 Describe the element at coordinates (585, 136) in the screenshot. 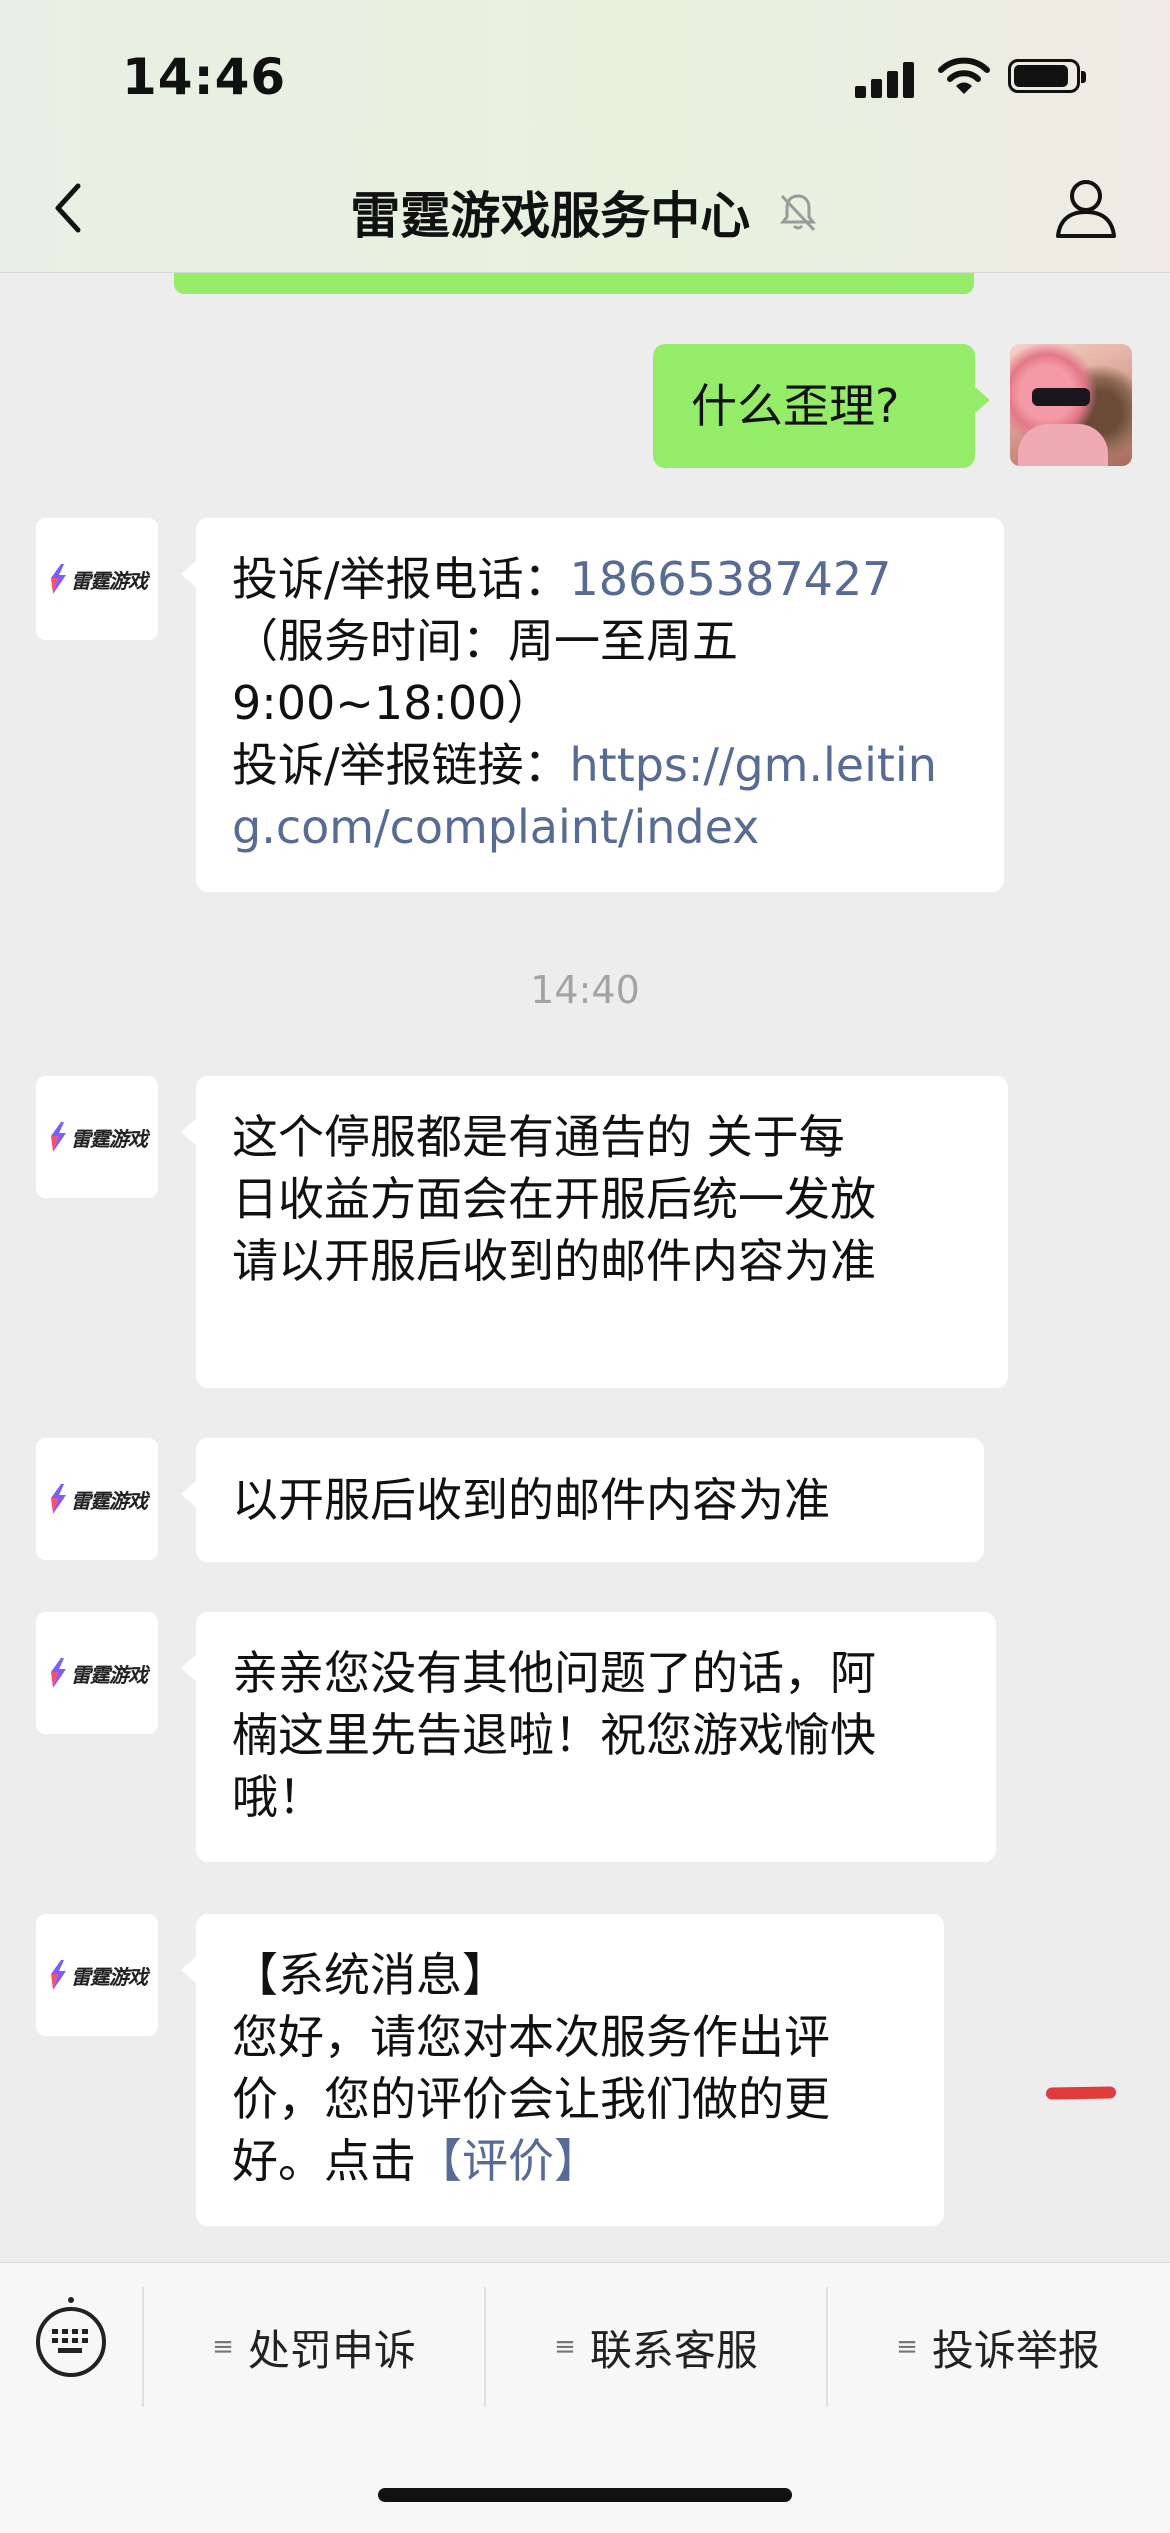

I see `top-bar: 14:46 雷霆游戏服务中心` at that location.